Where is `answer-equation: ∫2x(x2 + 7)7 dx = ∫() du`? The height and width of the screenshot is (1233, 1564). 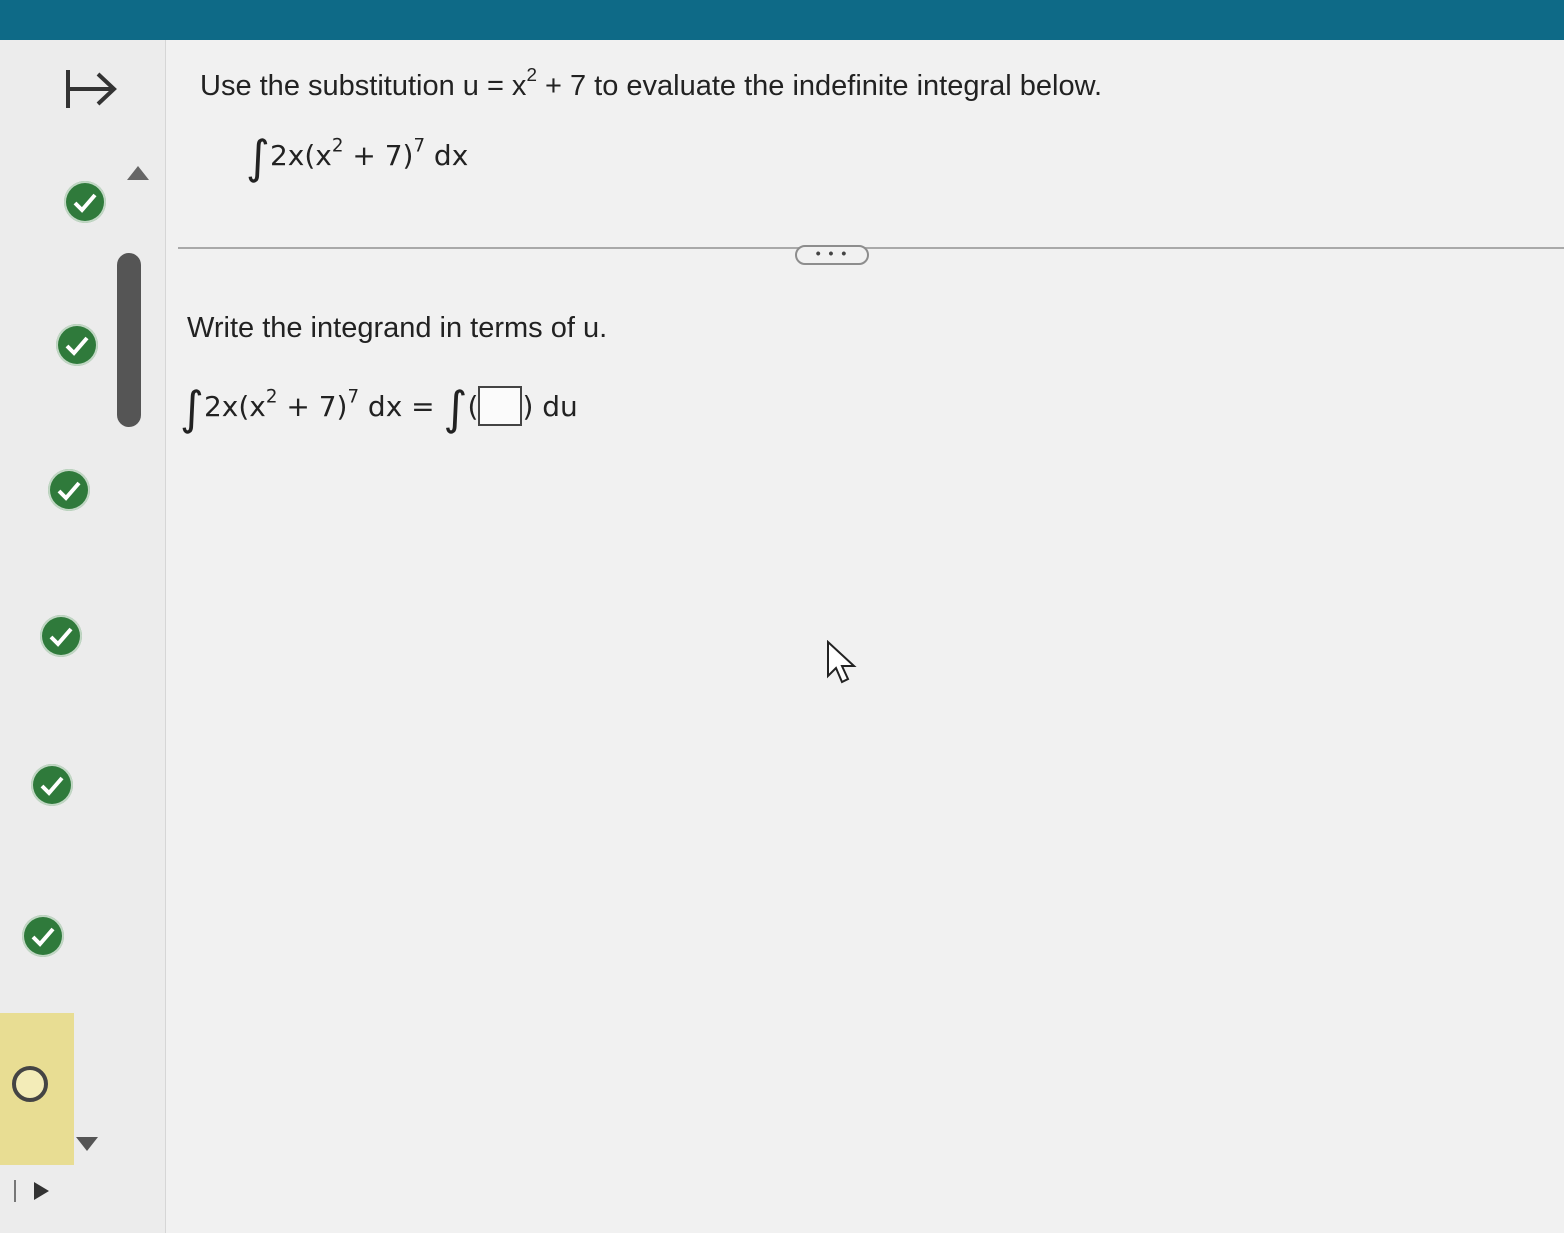 answer-equation: ∫2x(x2 + 7)7 dx = ∫() du is located at coordinates (379, 408).